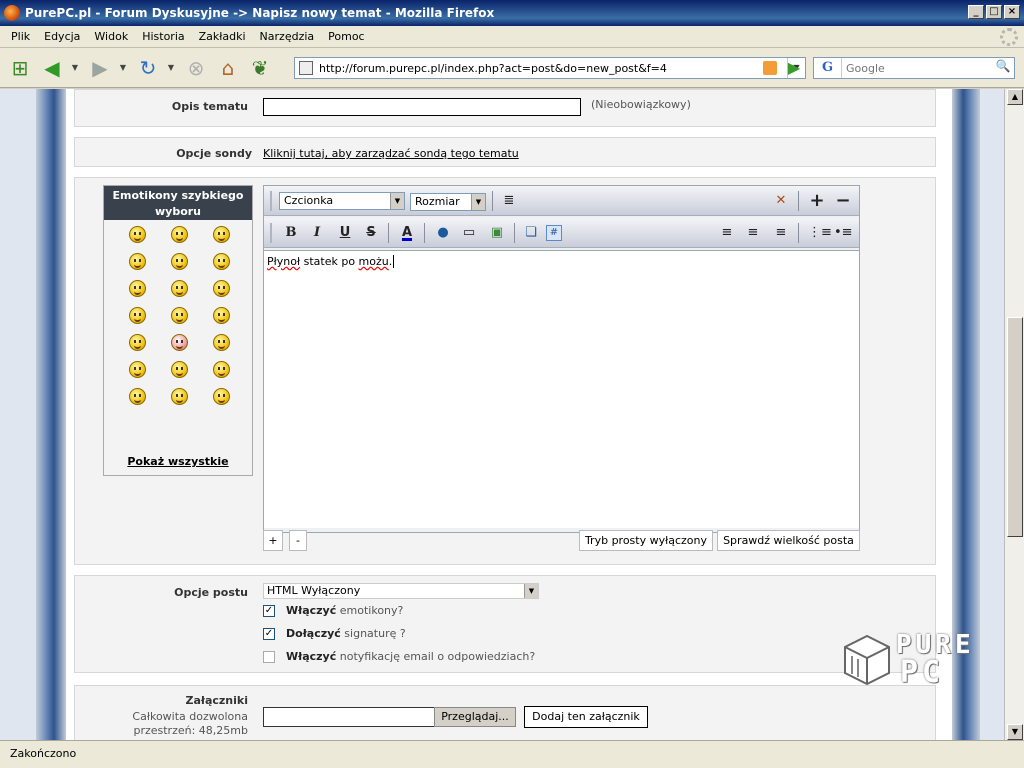  I want to click on underline-icon: U, so click(345, 233).